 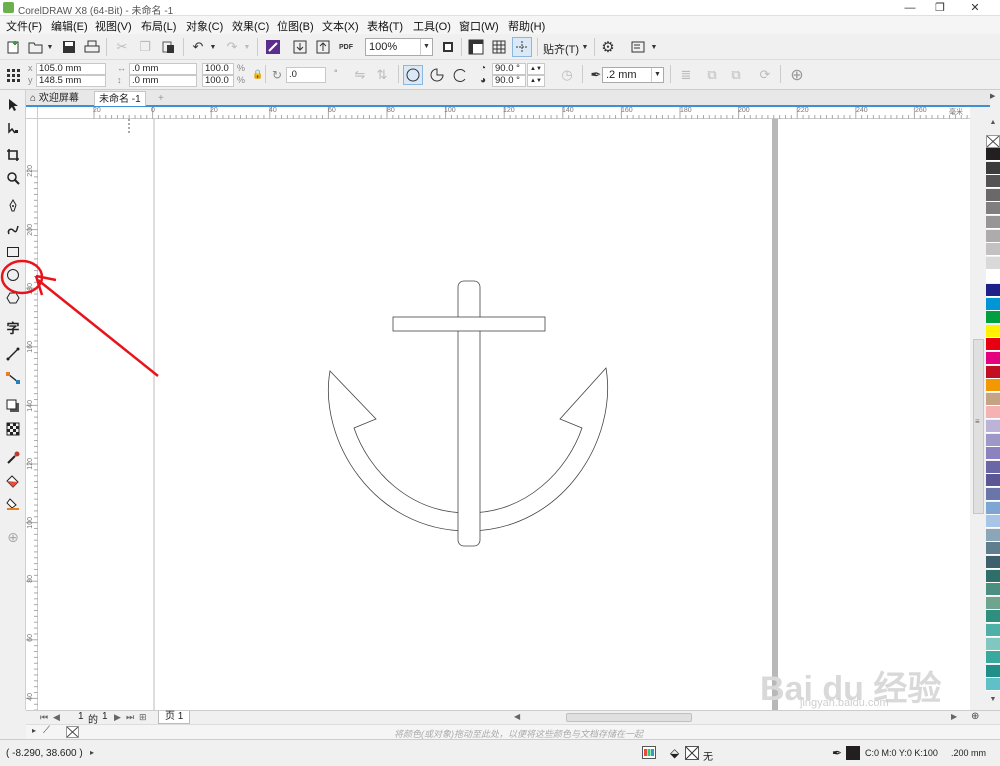 What do you see at coordinates (13, 128) in the screenshot?
I see `shape-tool-icon` at bounding box center [13, 128].